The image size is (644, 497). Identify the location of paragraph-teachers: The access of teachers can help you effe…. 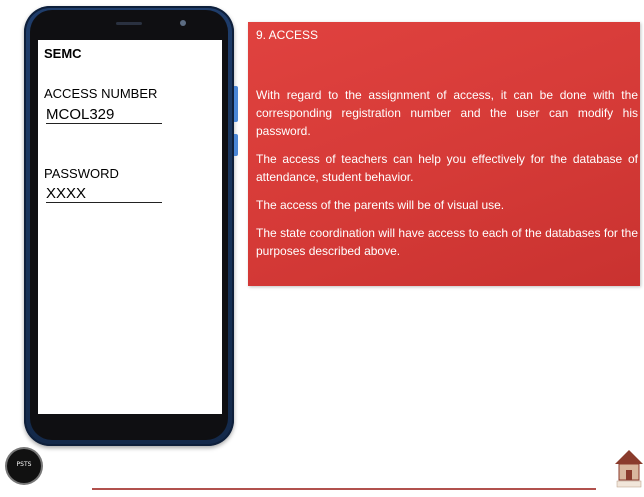
(447, 168).